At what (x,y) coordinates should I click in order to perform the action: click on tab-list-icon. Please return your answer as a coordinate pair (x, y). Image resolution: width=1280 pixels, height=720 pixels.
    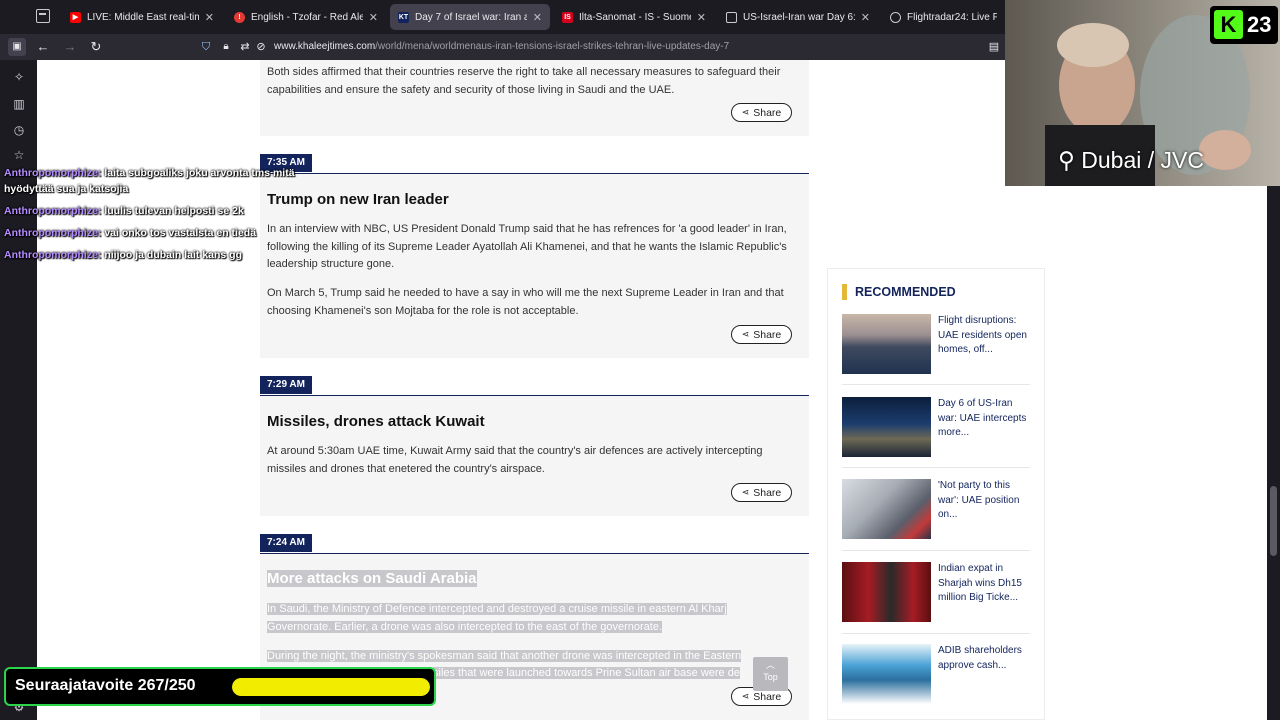
    Looking at the image, I should click on (43, 16).